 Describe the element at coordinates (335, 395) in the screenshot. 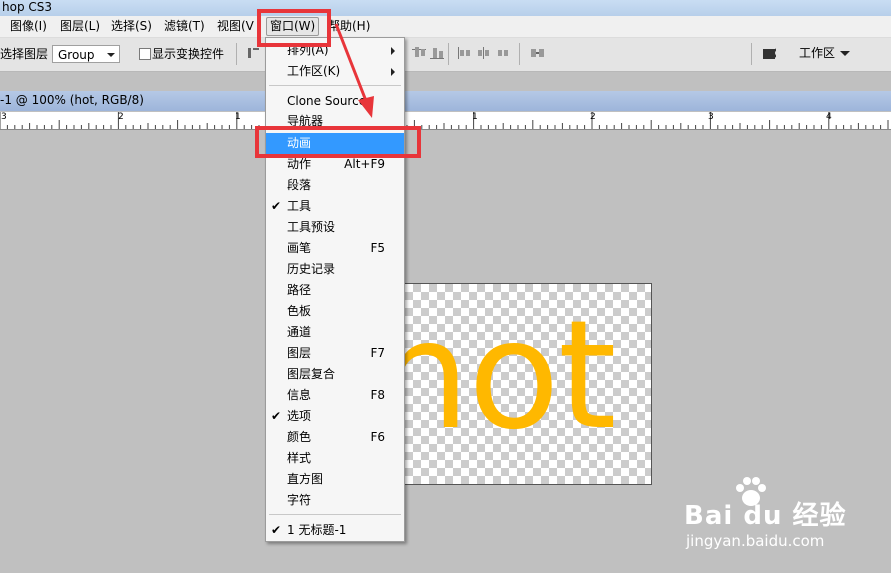

I see `window-menu-item: 信息 F8` at that location.